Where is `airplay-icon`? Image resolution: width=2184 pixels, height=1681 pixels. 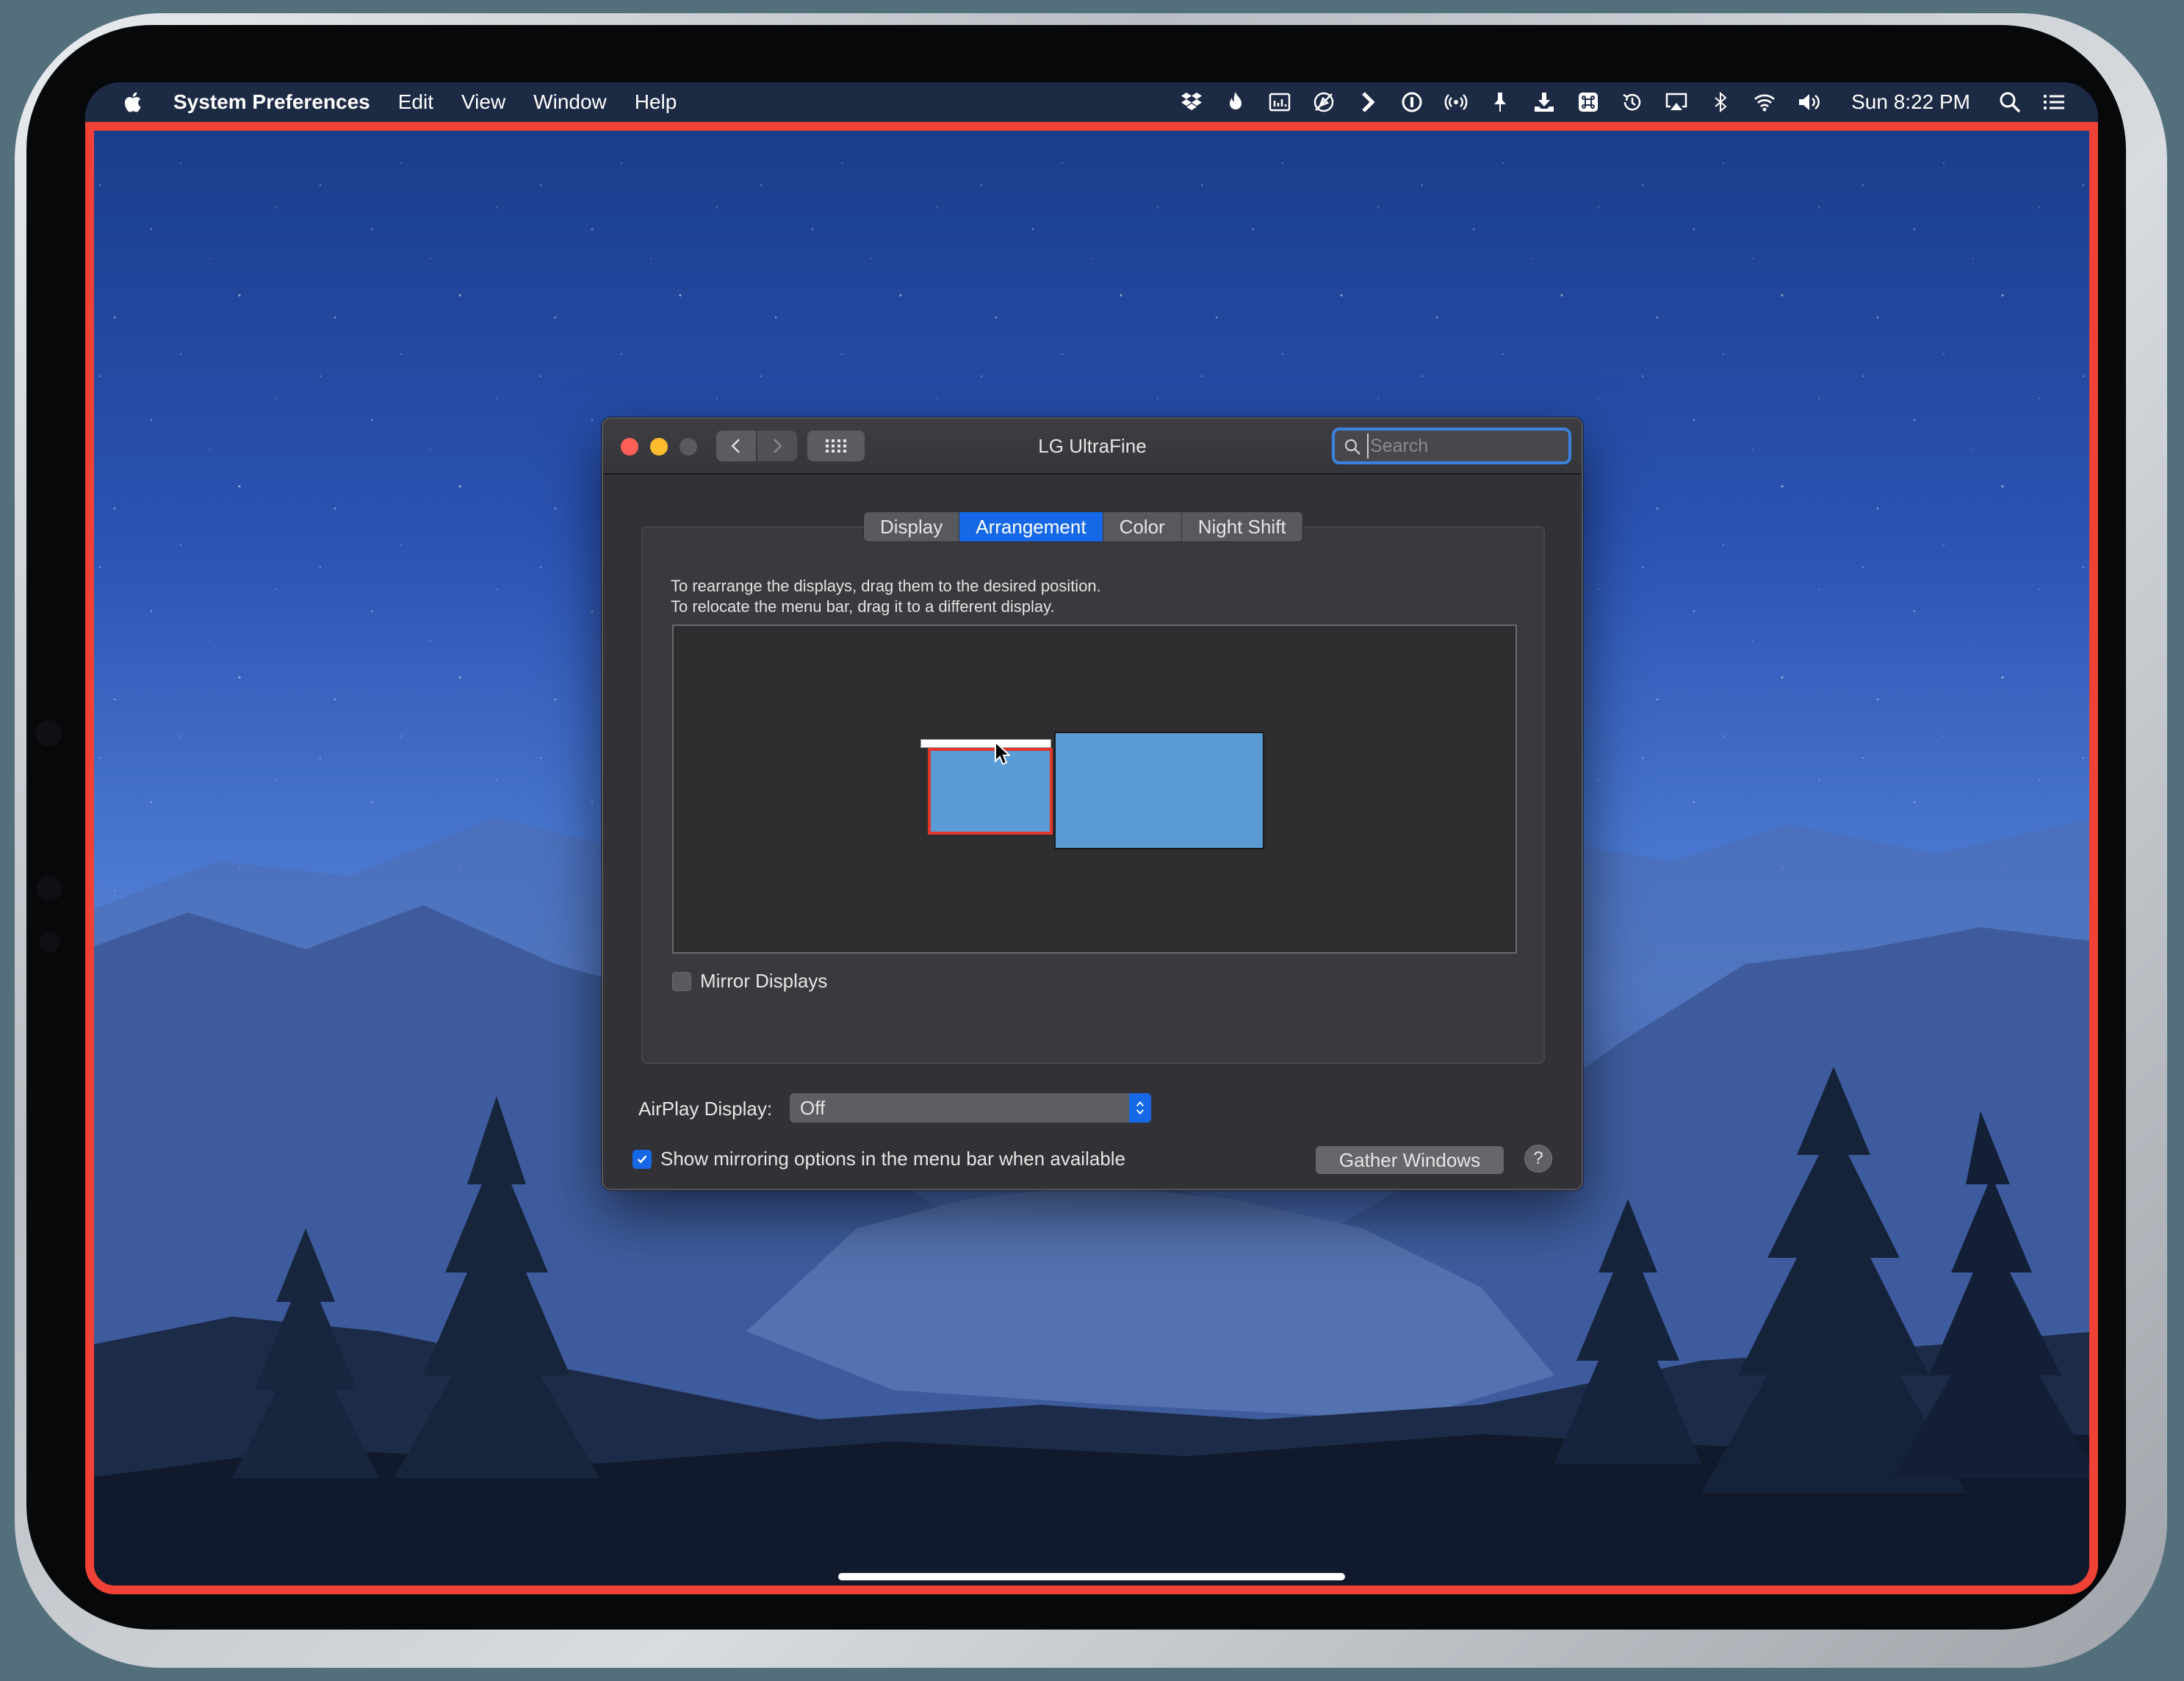
airplay-icon is located at coordinates (1676, 102).